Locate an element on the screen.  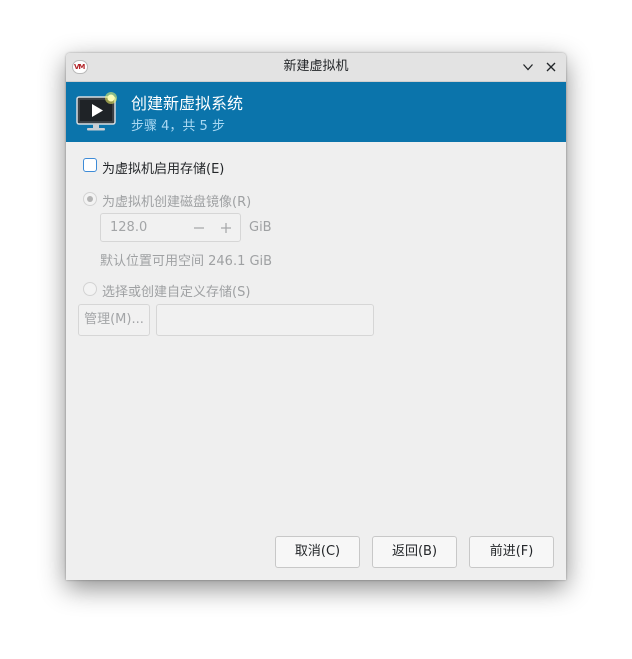
disk-size-value: 128.0 is located at coordinates (128, 227).